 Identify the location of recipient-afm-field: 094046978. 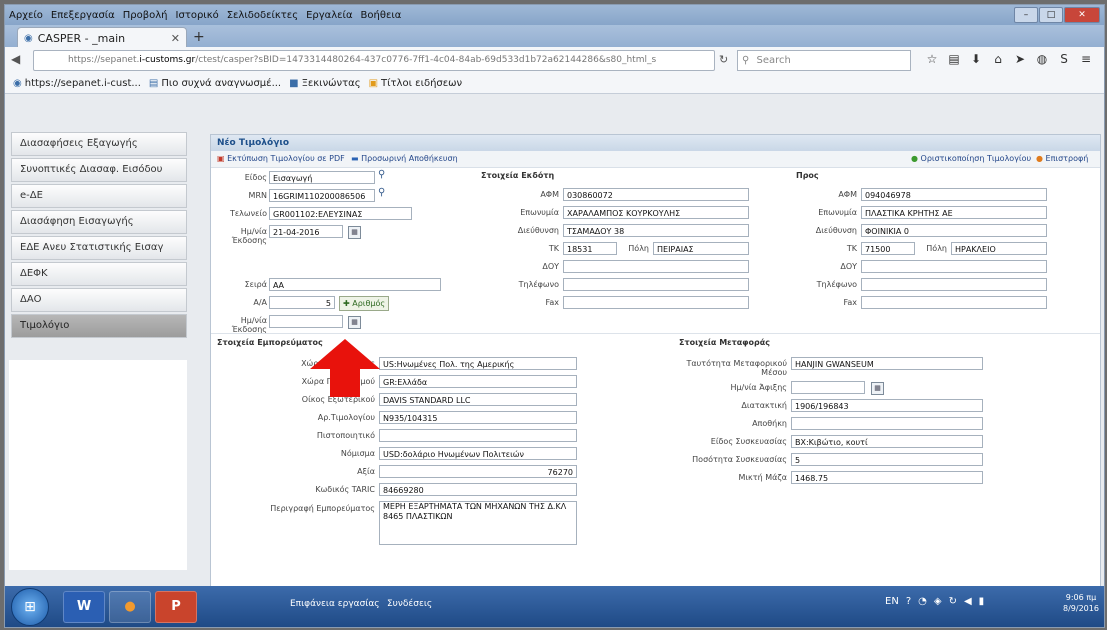
(954, 194).